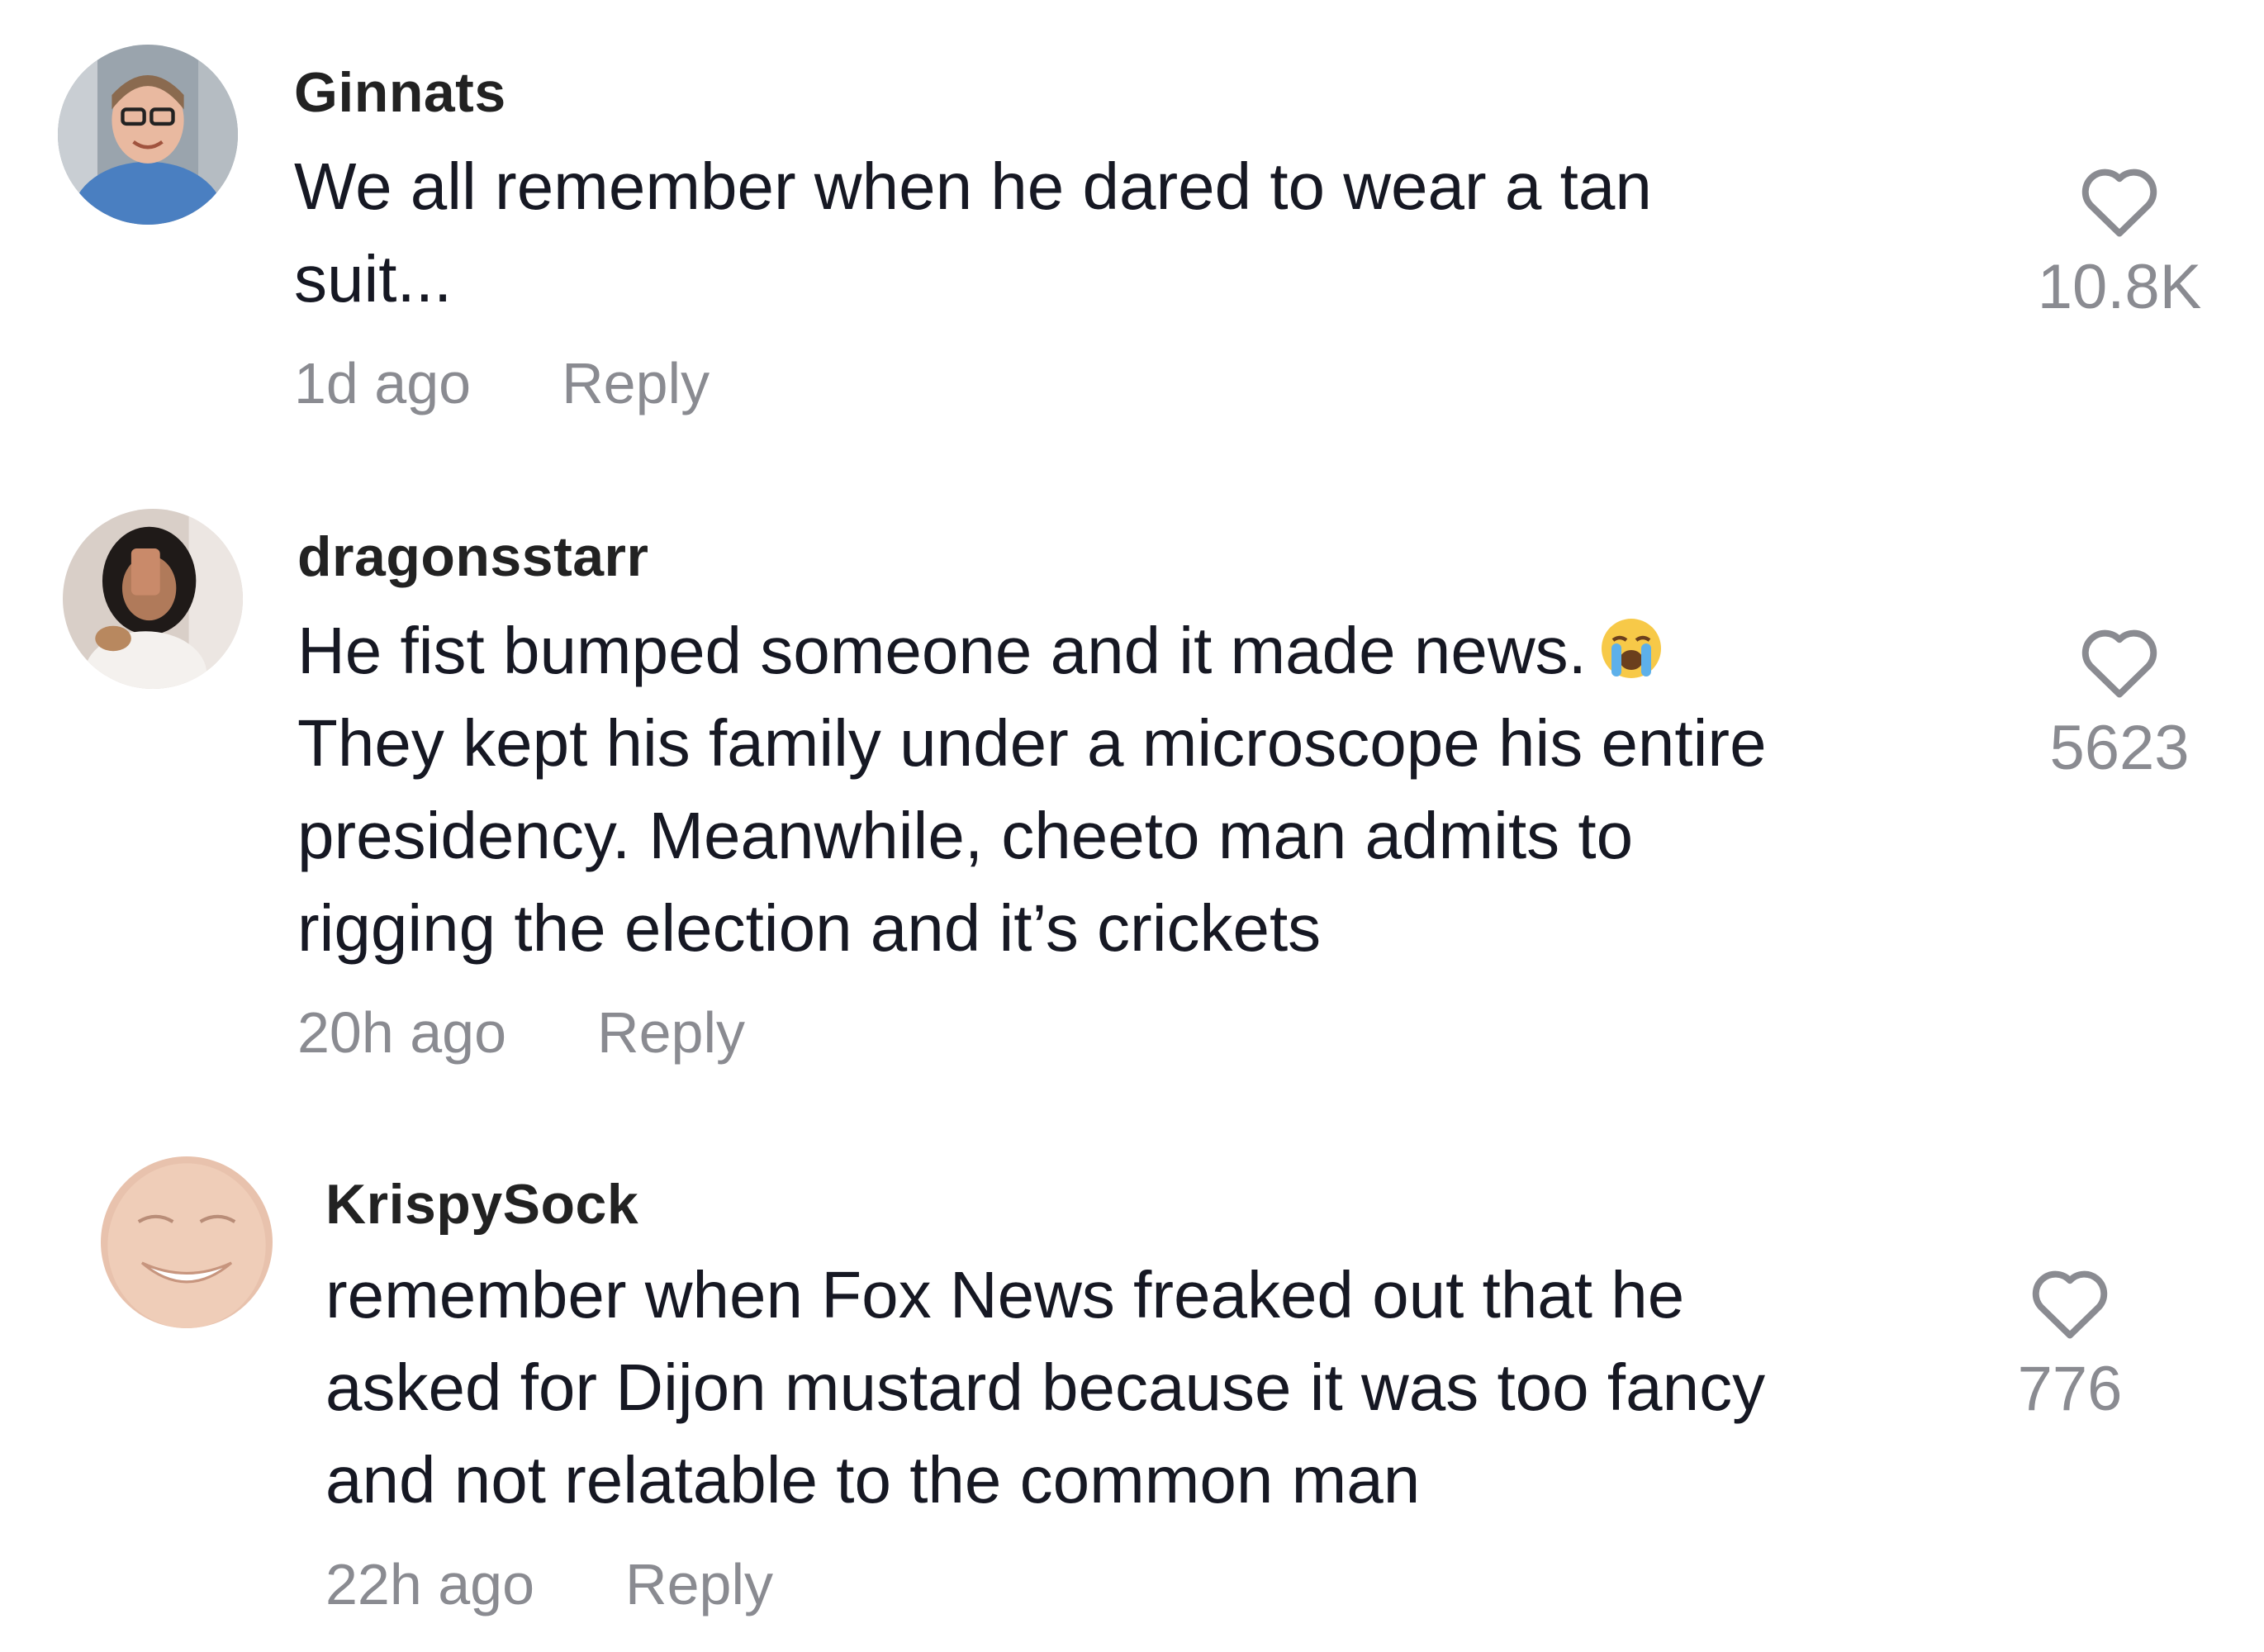 This screenshot has height=1652, width=2264. What do you see at coordinates (942, 650) in the screenshot?
I see `comment-text-segment: He fist bumped someone and it made news.` at bounding box center [942, 650].